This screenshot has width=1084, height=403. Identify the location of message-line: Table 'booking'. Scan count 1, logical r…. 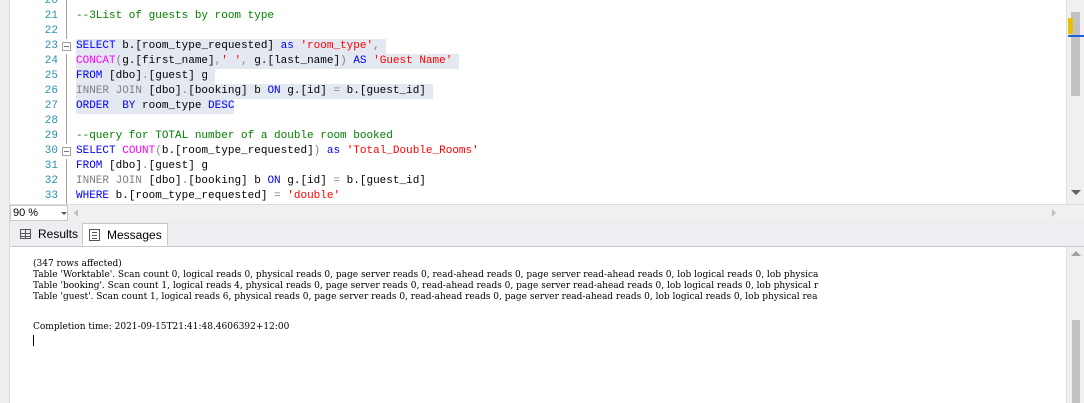
(426, 286).